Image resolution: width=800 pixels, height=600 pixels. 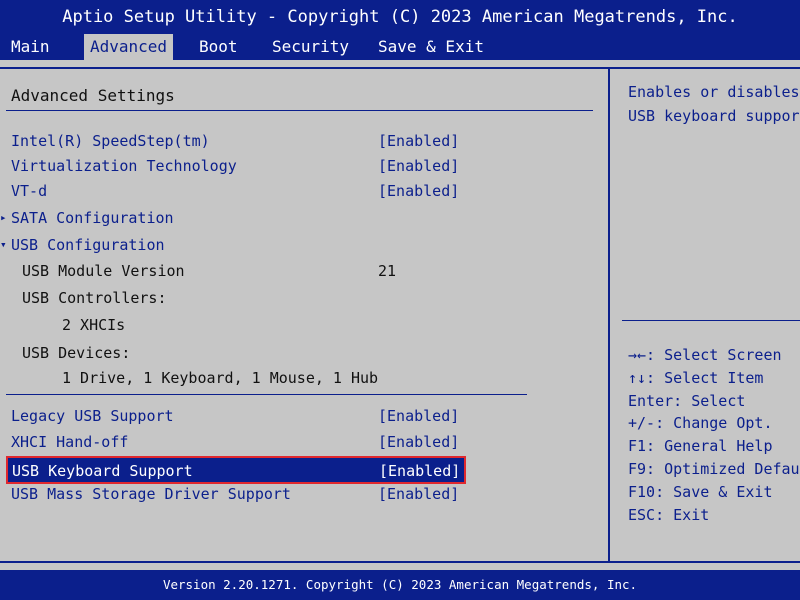 I want to click on setting-virtualization-label: Virtualization Technology, so click(x=124, y=166).